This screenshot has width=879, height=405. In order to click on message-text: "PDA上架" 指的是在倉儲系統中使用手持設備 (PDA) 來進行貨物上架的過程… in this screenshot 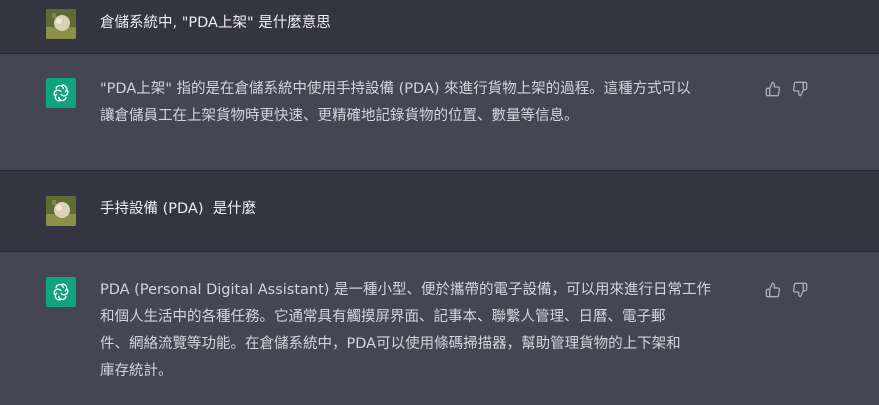, I will do `click(395, 102)`.